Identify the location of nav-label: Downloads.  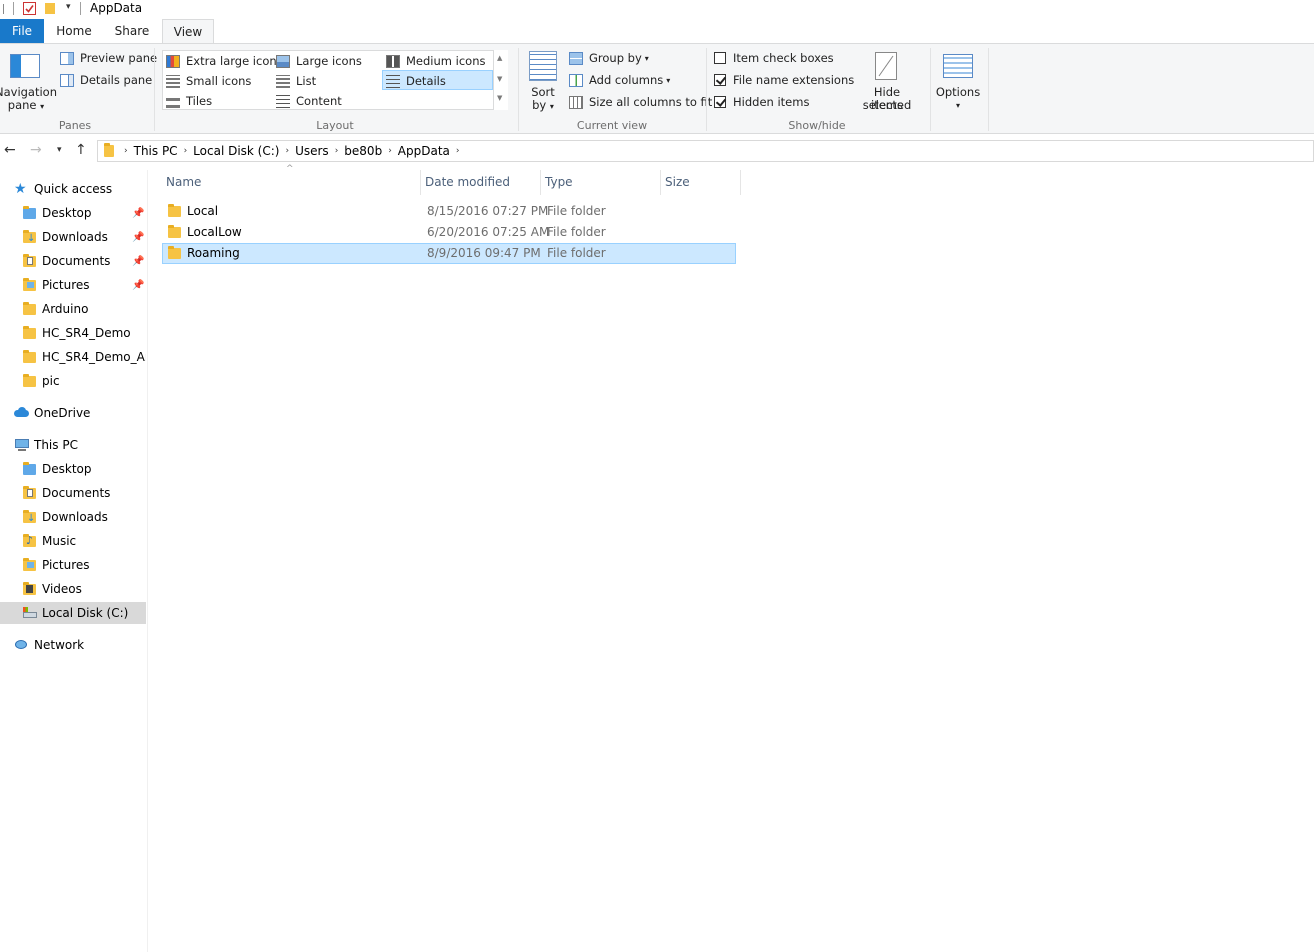
(75, 237).